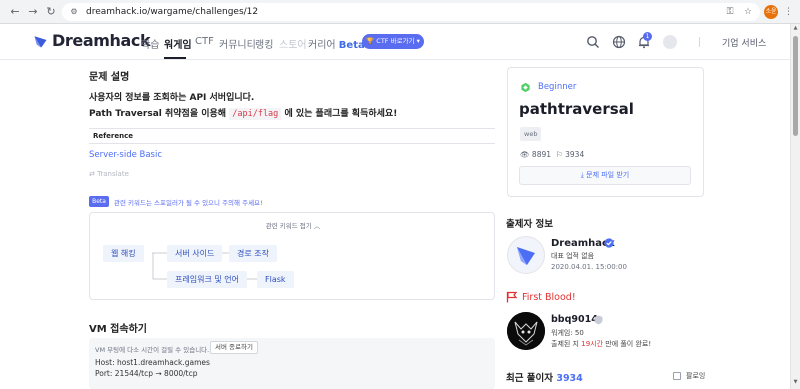 This screenshot has height=389, width=800. Describe the element at coordinates (795, 28) in the screenshot. I see `scroll-up-arrow-icon: ▲` at that location.